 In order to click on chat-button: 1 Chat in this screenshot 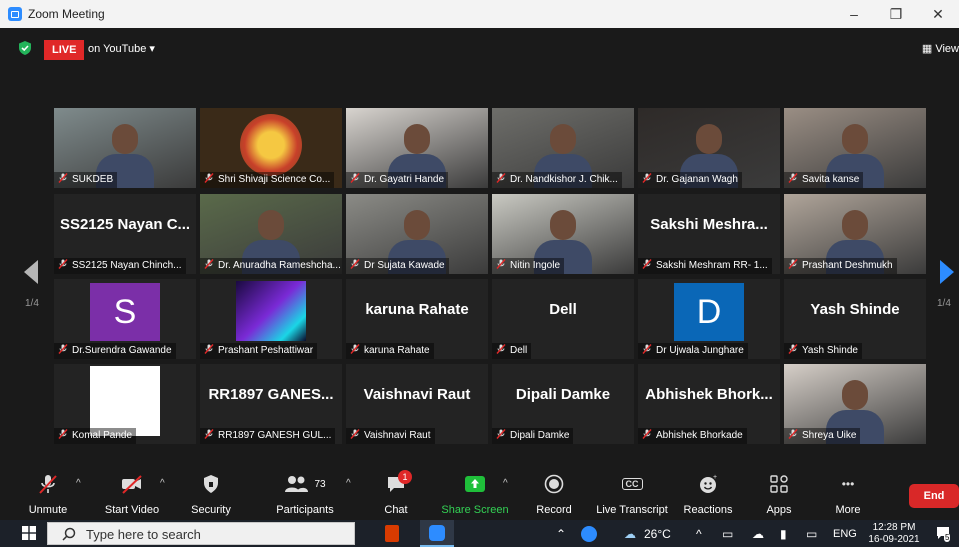, I will do `click(396, 493)`.